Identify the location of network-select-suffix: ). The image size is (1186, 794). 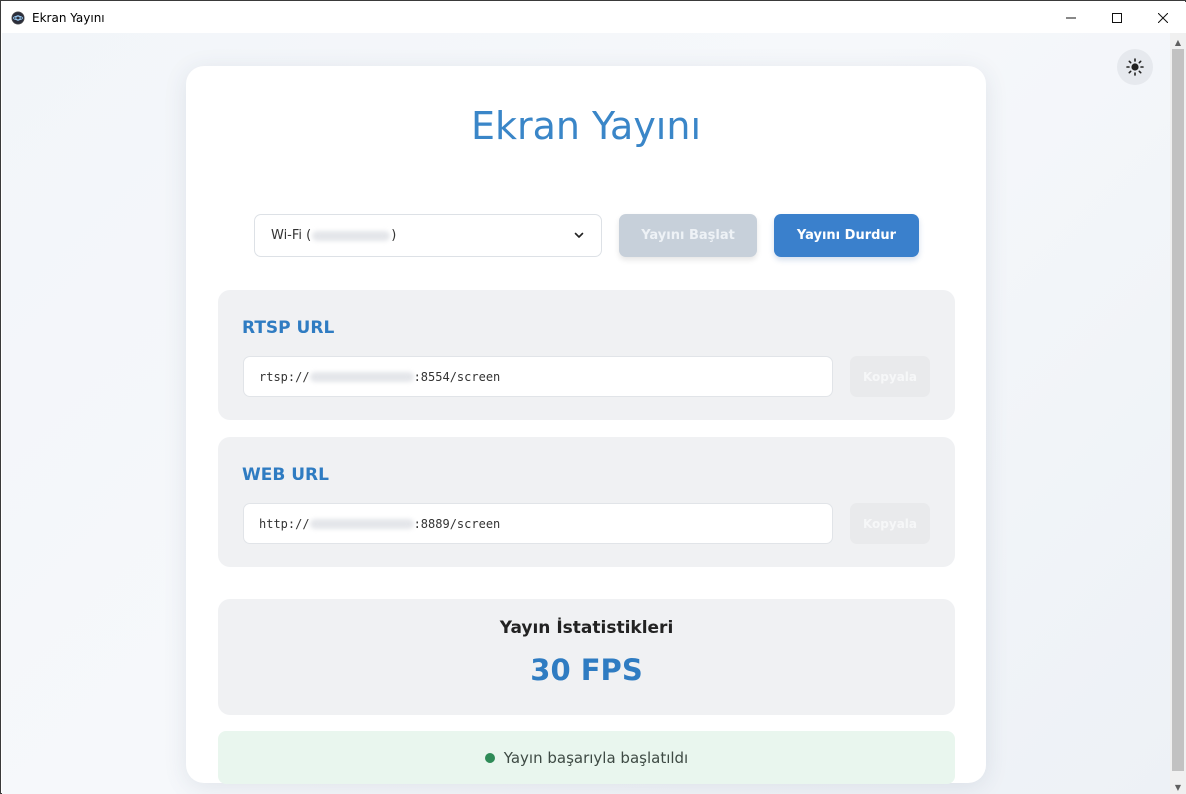
(394, 235).